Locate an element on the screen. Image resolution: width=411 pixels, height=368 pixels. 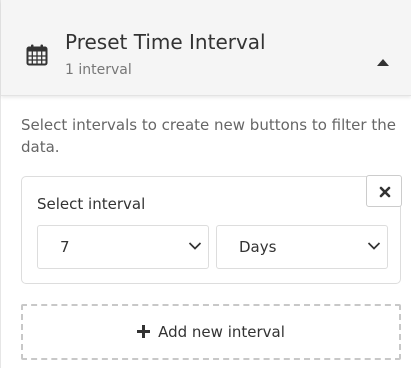
close-icon is located at coordinates (385, 192).